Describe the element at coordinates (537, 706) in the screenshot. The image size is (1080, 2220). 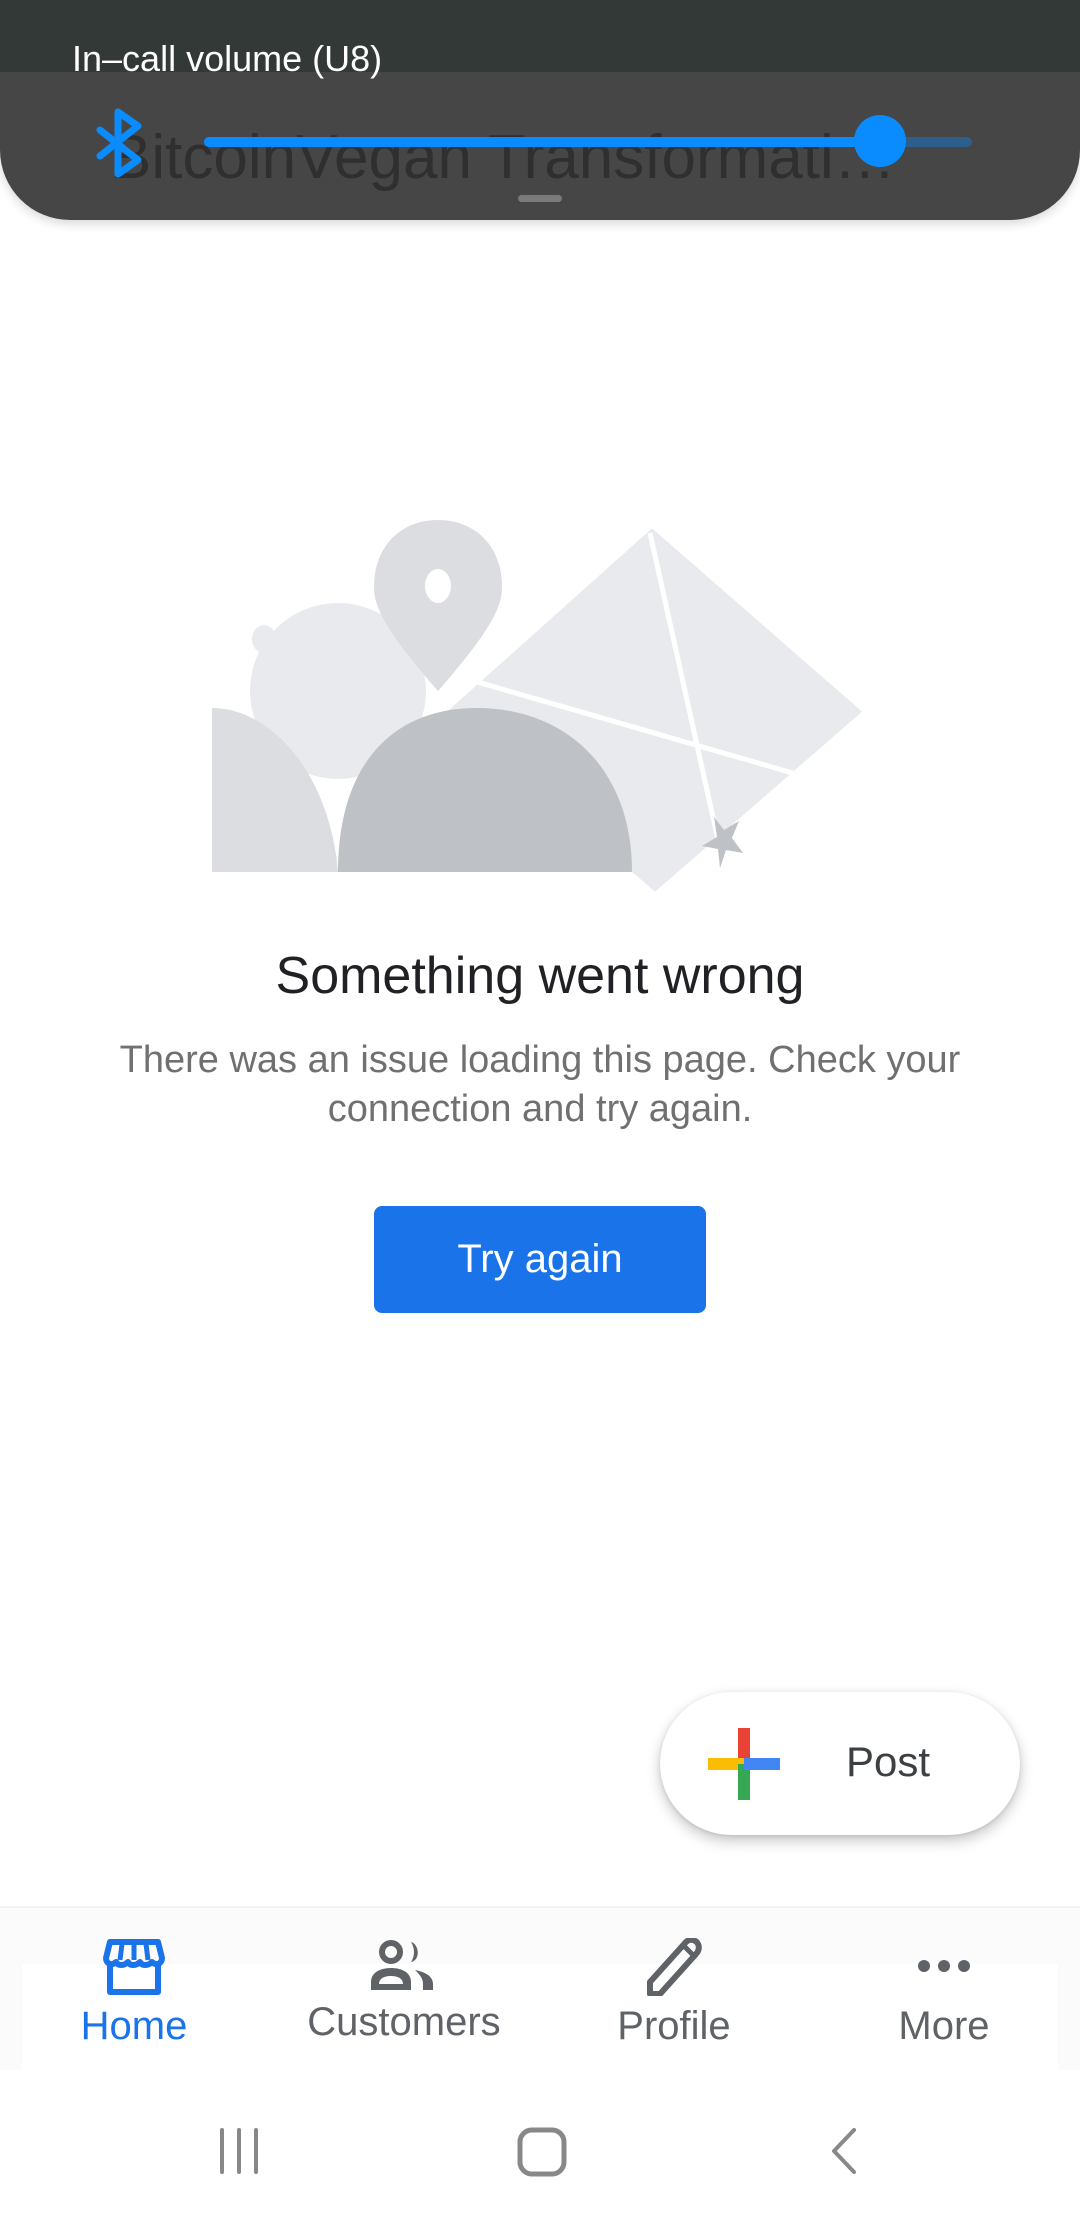
I see `error-illustration` at that location.